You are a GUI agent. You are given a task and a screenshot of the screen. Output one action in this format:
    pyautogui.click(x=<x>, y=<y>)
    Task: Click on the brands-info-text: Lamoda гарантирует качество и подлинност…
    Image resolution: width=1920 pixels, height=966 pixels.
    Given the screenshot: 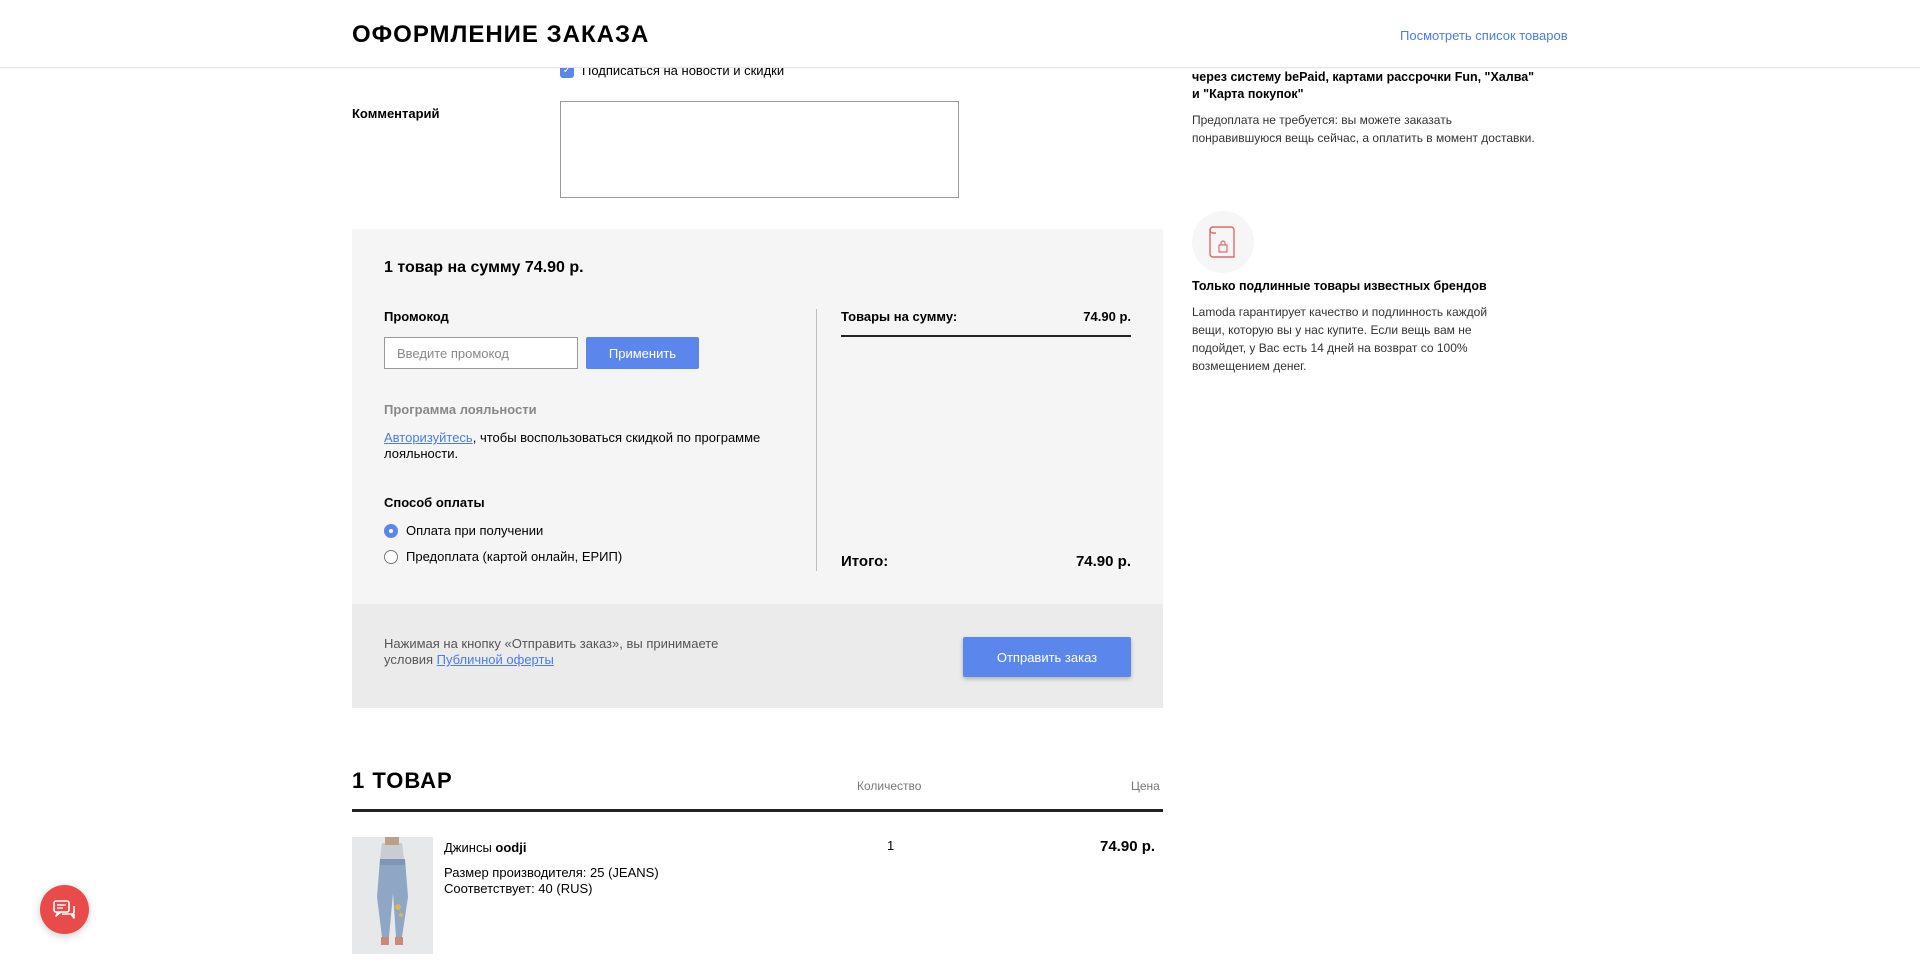 What is the action you would take?
    pyautogui.click(x=1340, y=339)
    